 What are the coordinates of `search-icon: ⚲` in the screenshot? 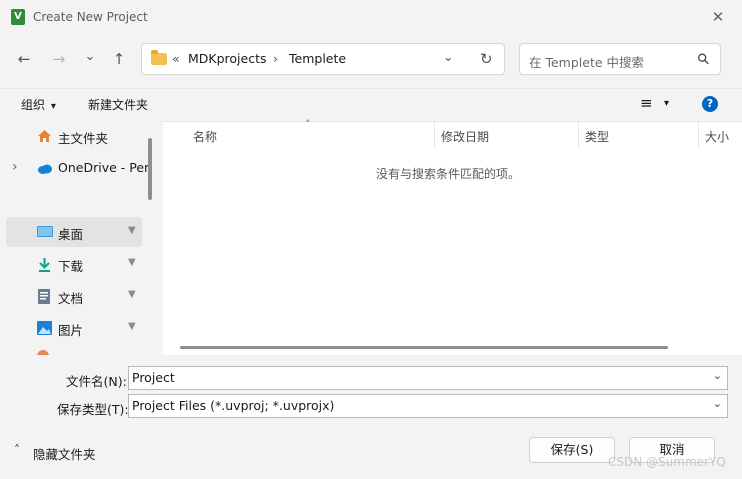 It's located at (703, 59).